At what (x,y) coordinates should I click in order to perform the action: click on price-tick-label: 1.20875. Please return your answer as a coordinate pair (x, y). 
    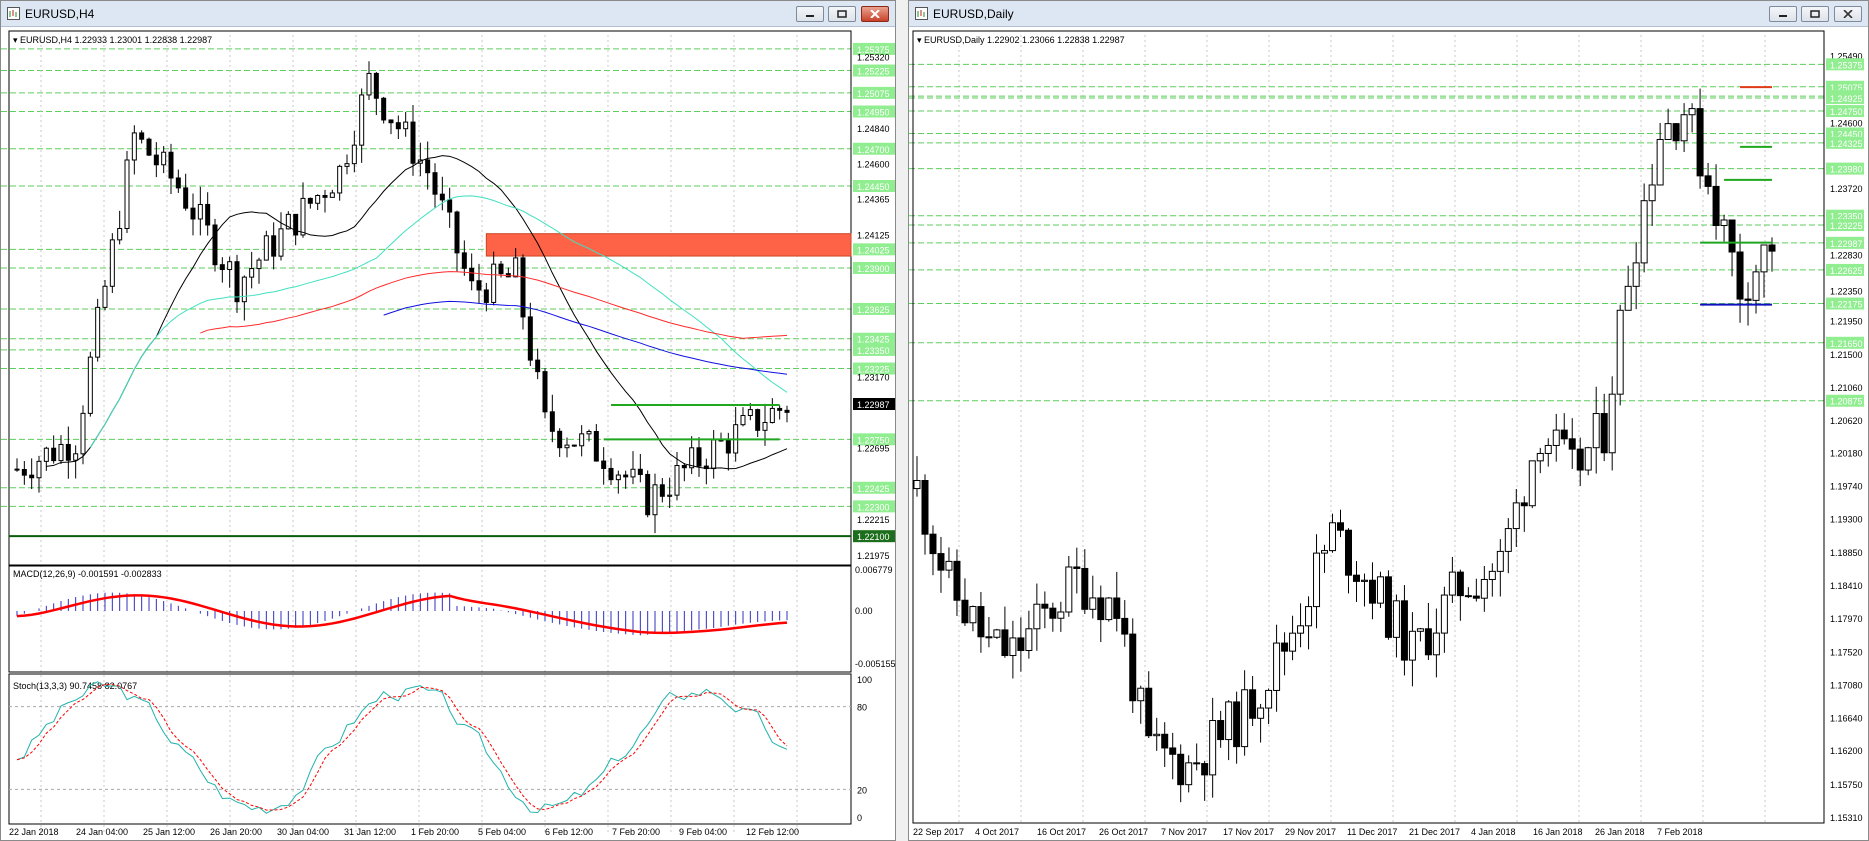
    Looking at the image, I should click on (1846, 402).